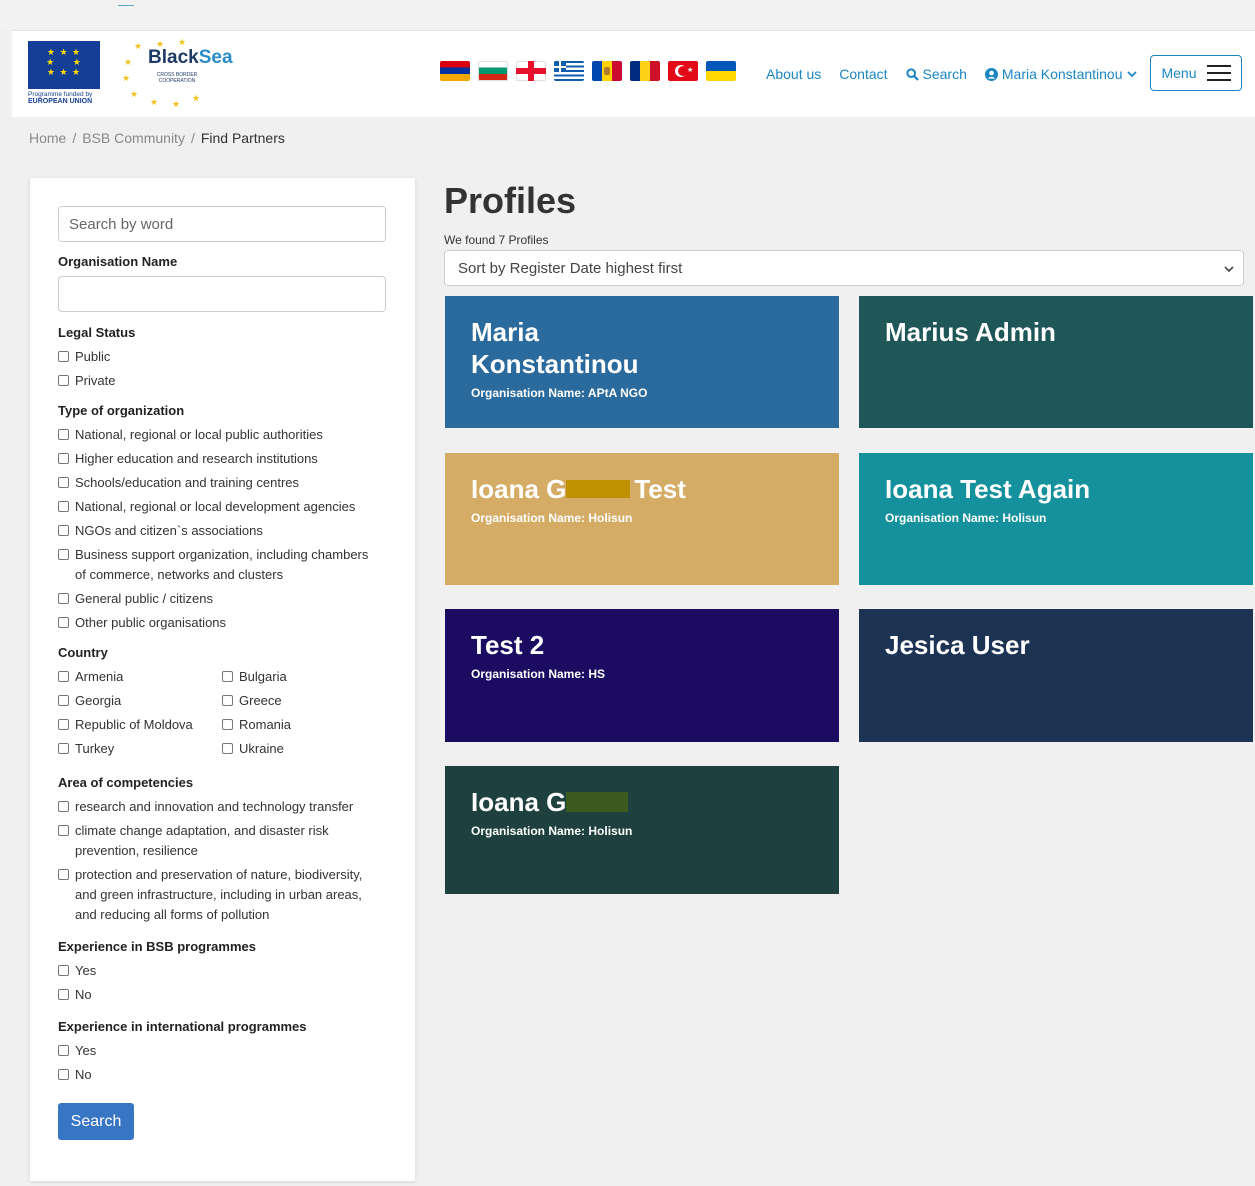 The height and width of the screenshot is (1186, 1255). What do you see at coordinates (223, 599) in the screenshot?
I see `organization-type-option: General public / citizens` at bounding box center [223, 599].